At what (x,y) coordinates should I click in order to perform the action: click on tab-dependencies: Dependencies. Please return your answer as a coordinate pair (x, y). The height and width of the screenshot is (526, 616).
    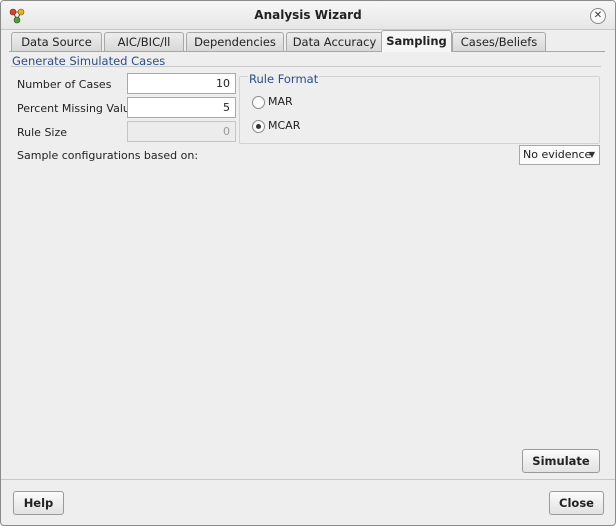
    Looking at the image, I should click on (235, 41).